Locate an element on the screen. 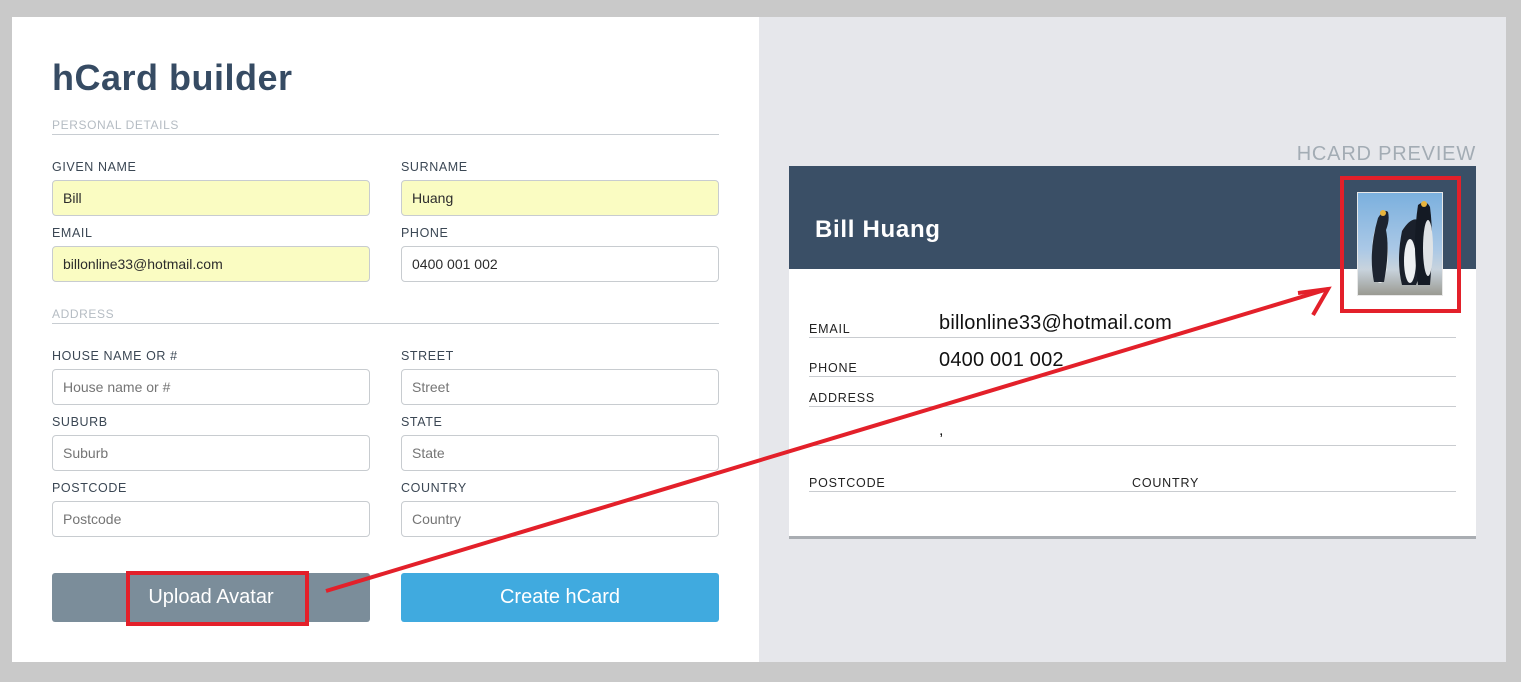 Image resolution: width=1521 pixels, height=682 pixels. state-label: STATE is located at coordinates (422, 422).